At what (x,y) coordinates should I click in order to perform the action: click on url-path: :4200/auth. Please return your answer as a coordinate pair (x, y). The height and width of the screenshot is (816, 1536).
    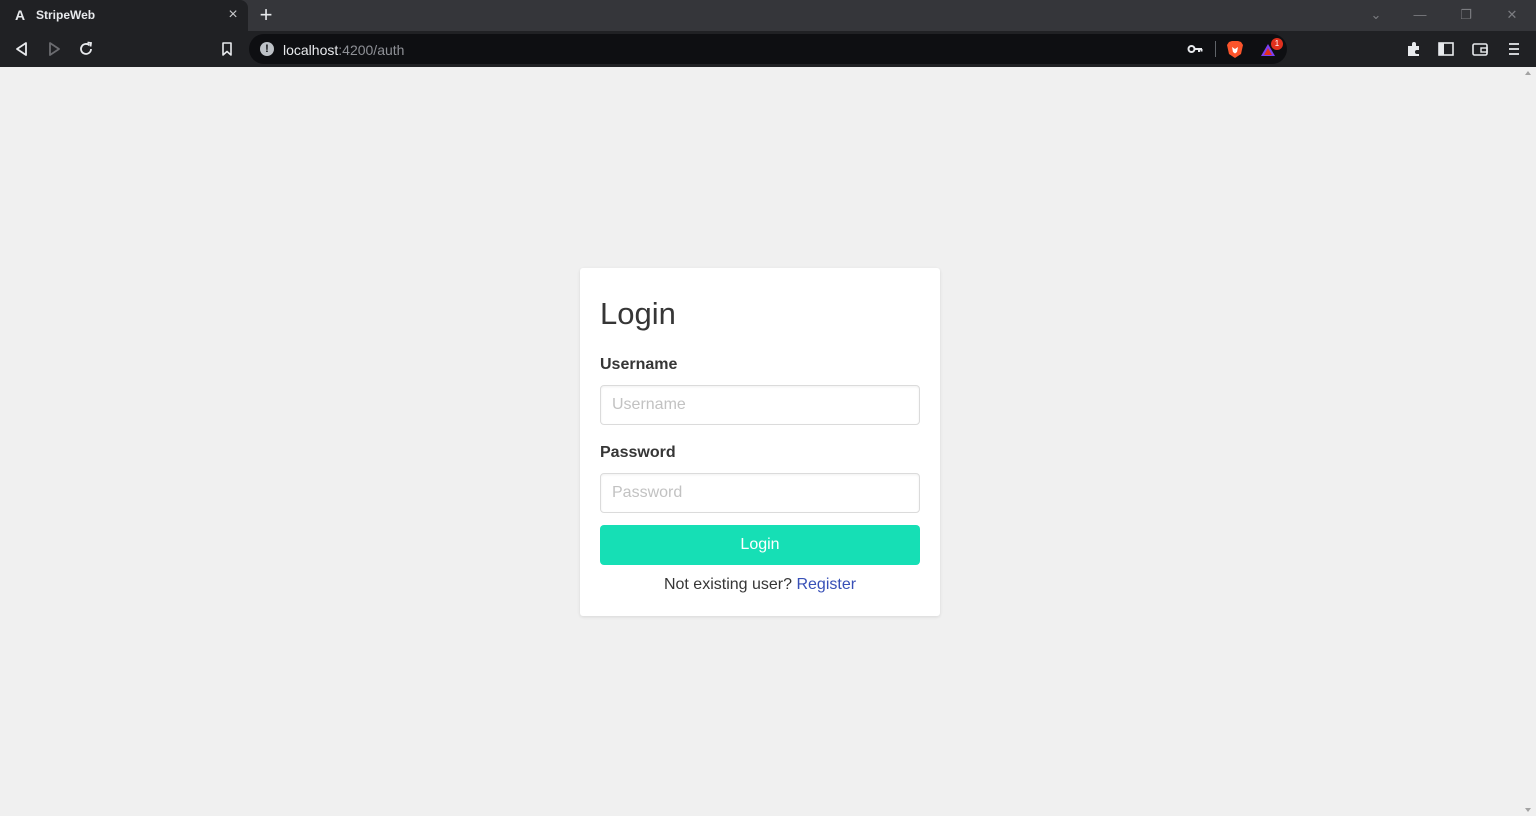
    Looking at the image, I should click on (371, 50).